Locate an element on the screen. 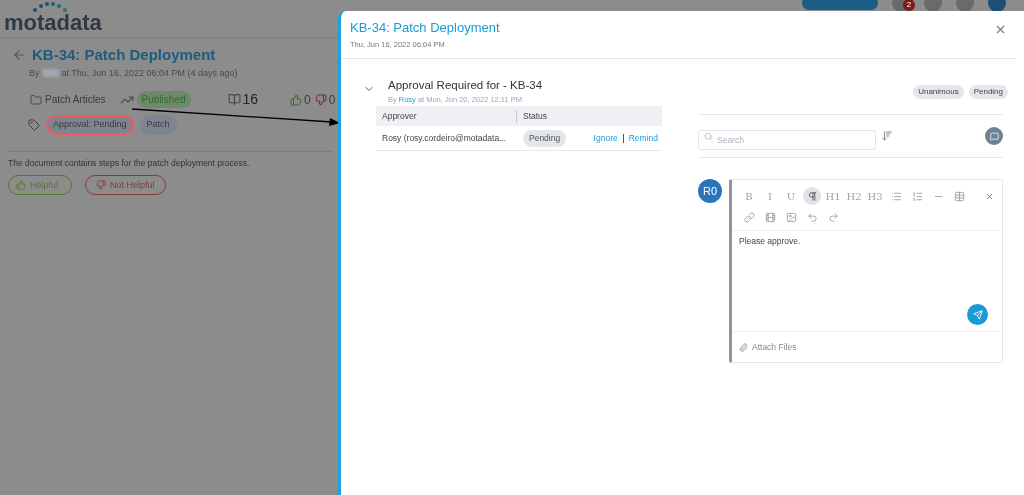 Image resolution: width=1024 pixels, height=495 pixels. status-badge: Pending is located at coordinates (545, 138).